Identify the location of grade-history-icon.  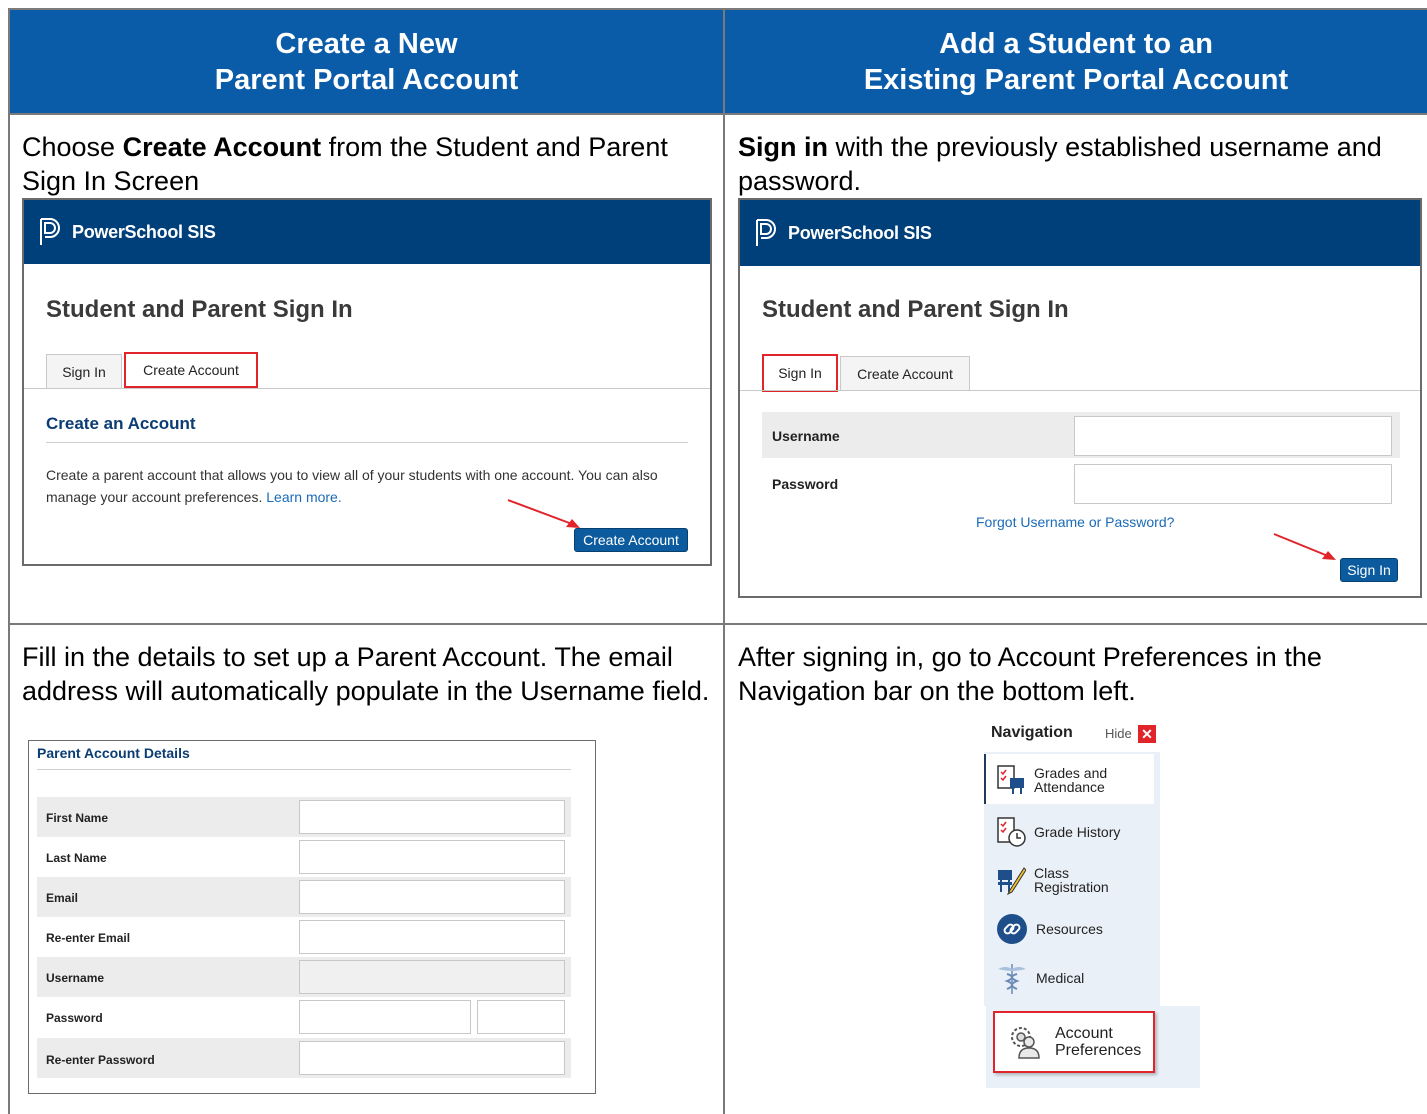
(1011, 832).